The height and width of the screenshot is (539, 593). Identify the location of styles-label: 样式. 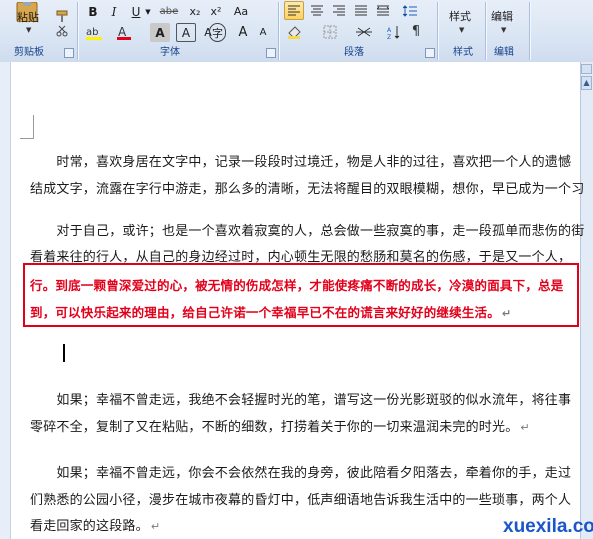
(460, 16).